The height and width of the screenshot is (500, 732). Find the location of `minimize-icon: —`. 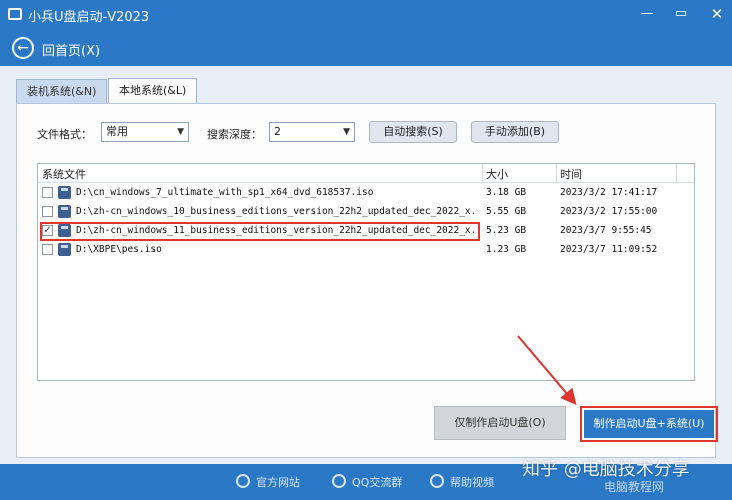

minimize-icon: — is located at coordinates (647, 14).